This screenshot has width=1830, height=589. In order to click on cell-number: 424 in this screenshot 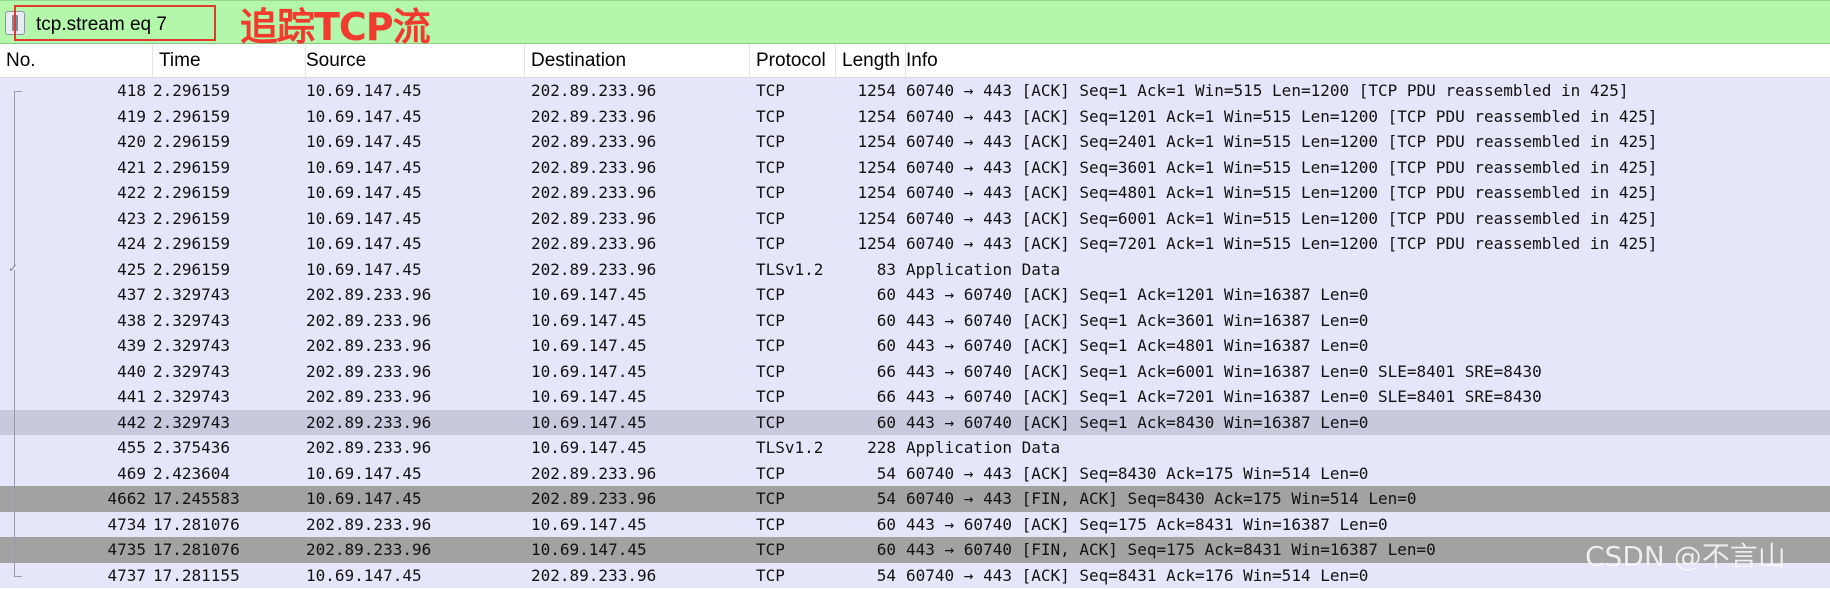, I will do `click(131, 243)`.